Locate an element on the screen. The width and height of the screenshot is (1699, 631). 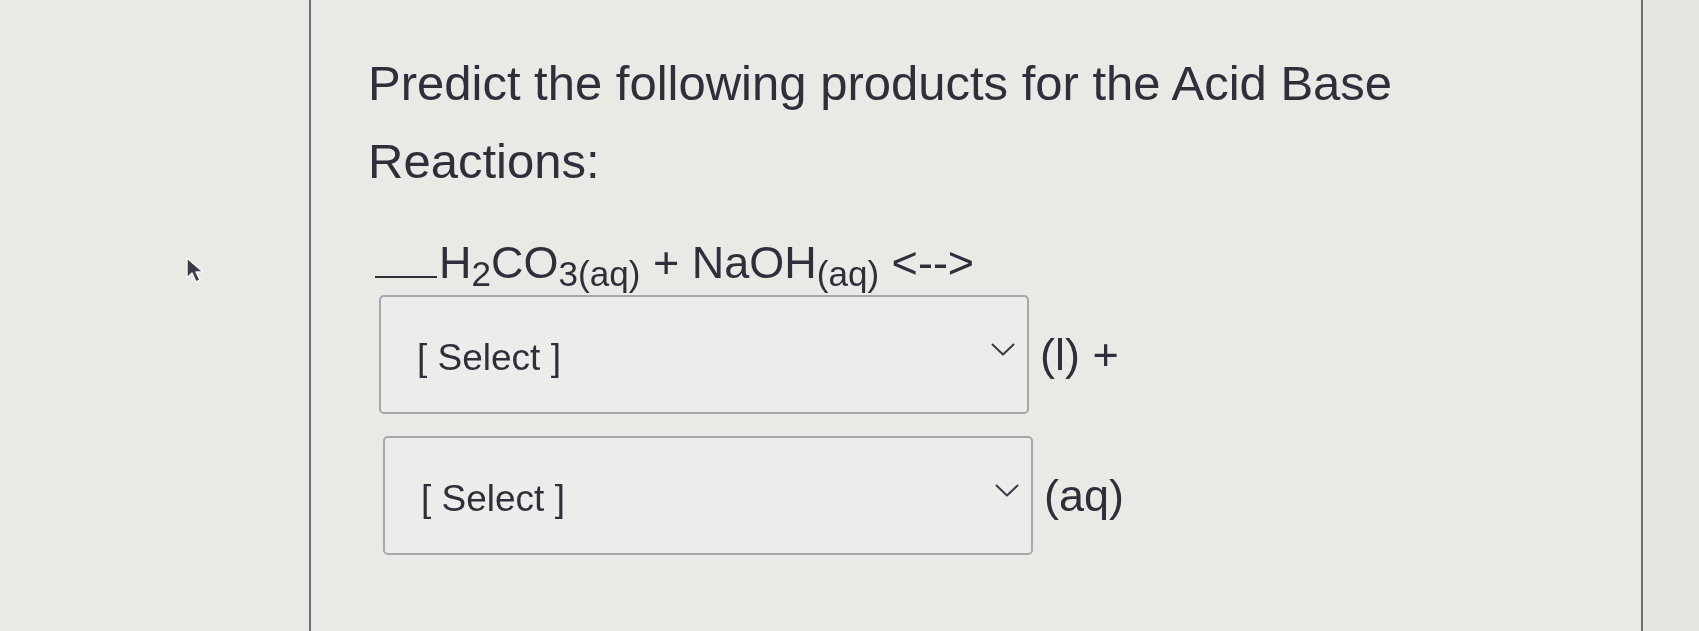
fill-in-line is located at coordinates (406, 277).